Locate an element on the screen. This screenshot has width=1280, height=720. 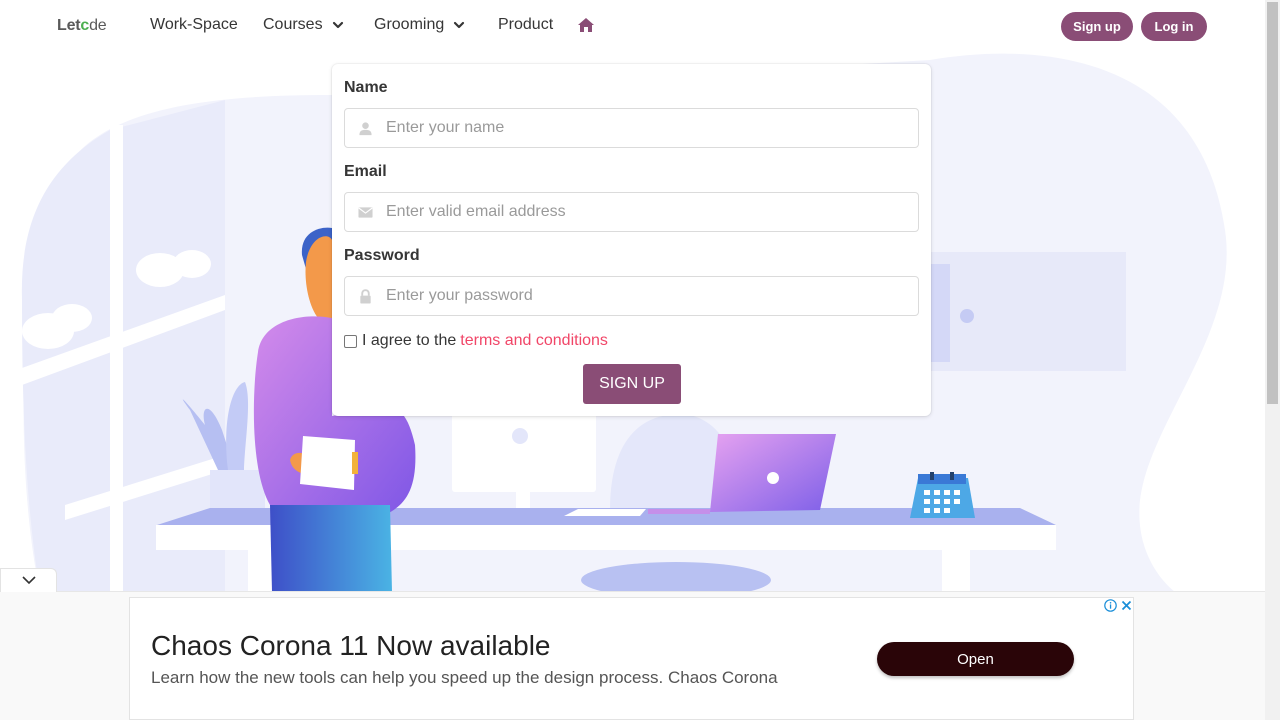
vertical-scrollbar is located at coordinates (1272, 360).